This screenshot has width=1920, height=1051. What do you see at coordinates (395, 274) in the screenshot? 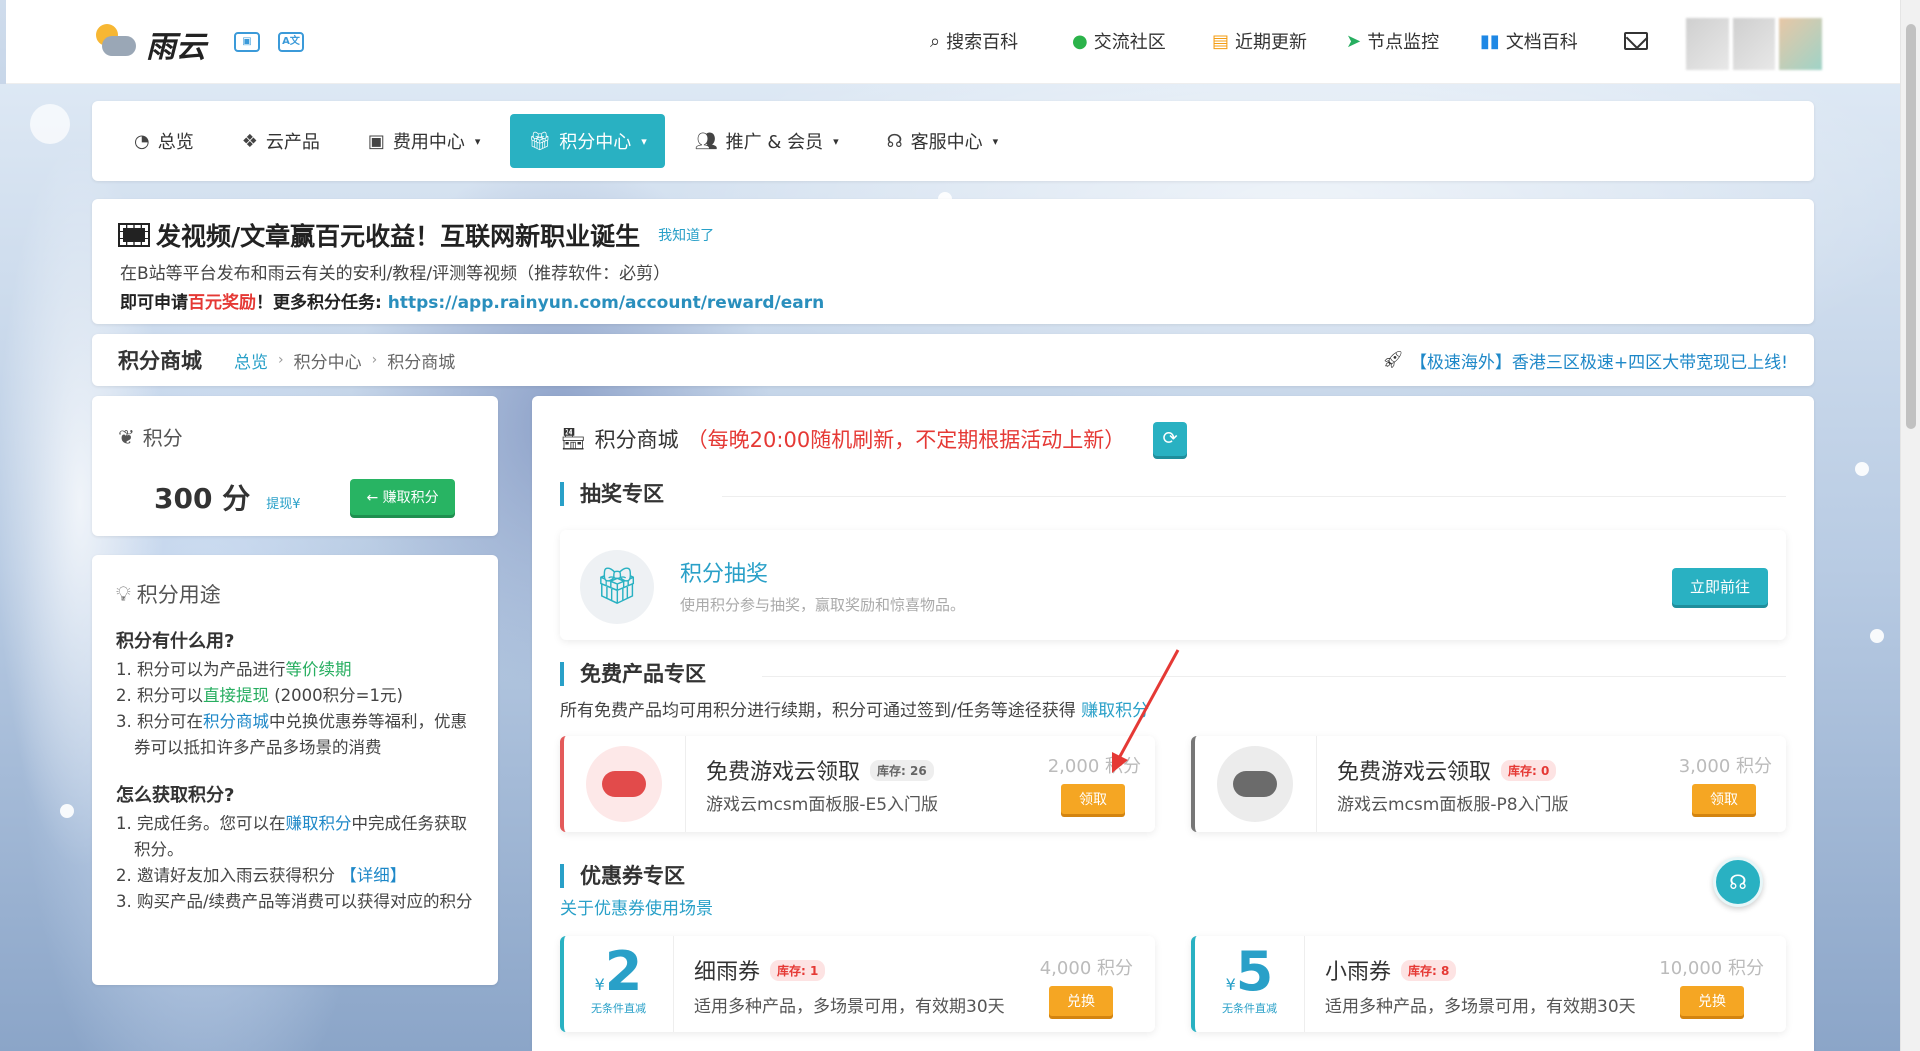
I see `announcement-line: 在B站等平台发布和雨云有关的安利/教程/评测等视频（推荐软件：必剪）` at bounding box center [395, 274].